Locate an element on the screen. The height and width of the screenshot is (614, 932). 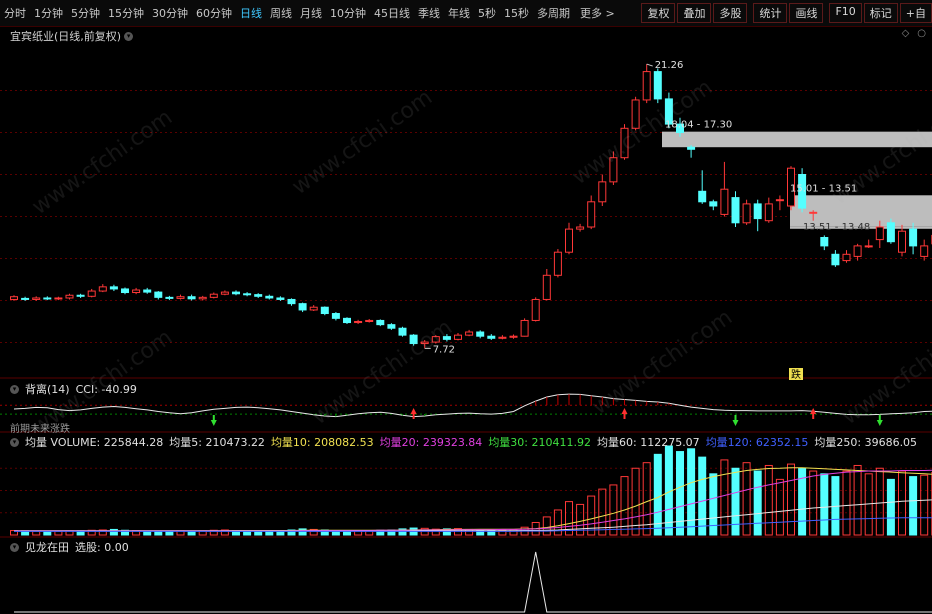
volume-ma-label: 均量120: 62352.15 is located at coordinates (757, 442).